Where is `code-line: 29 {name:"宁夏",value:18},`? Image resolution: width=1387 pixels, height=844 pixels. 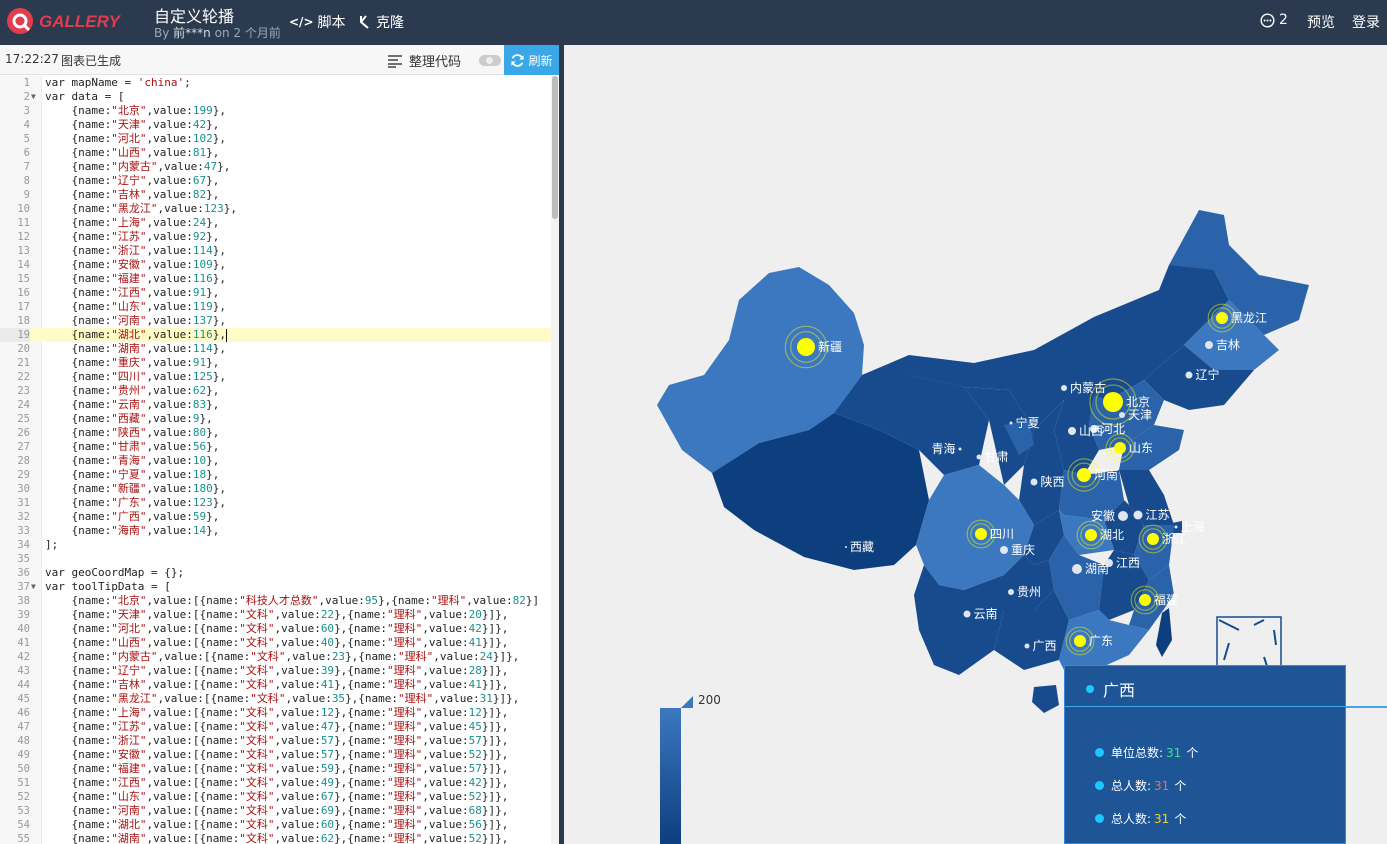 code-line: 29 {name:"宁夏",value:18}, is located at coordinates (275, 475).